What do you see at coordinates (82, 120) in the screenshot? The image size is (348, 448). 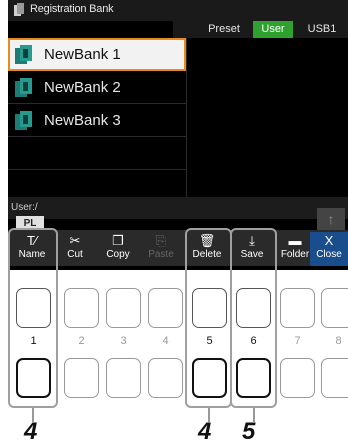 I see `bank-item-label: NewBank 3` at bounding box center [82, 120].